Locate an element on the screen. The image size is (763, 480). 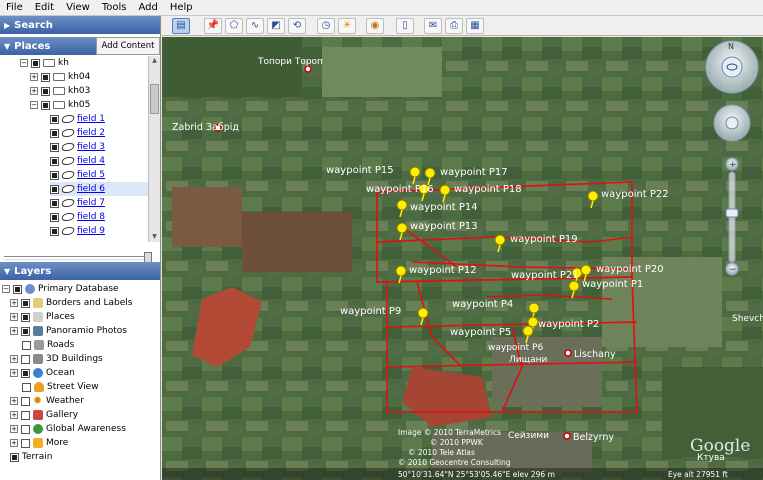
tree-item-link: field 1 is located at coordinates (91, 119).